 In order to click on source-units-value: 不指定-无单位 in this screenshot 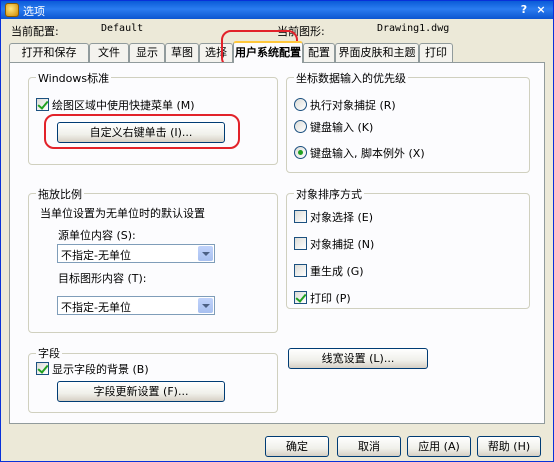, I will do `click(96, 255)`.